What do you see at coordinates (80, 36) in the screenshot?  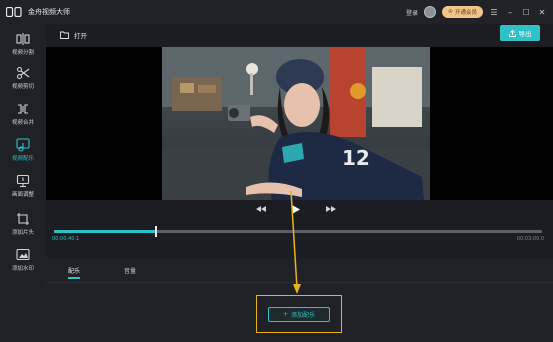 I see `open-label: 打开` at bounding box center [80, 36].